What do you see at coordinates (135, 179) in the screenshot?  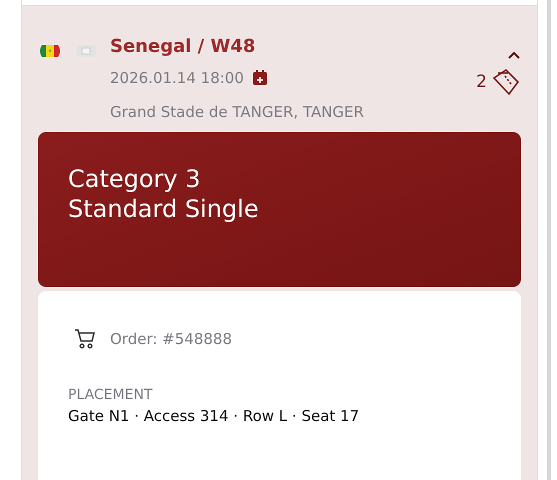 I see `ticket-category: Category 3` at bounding box center [135, 179].